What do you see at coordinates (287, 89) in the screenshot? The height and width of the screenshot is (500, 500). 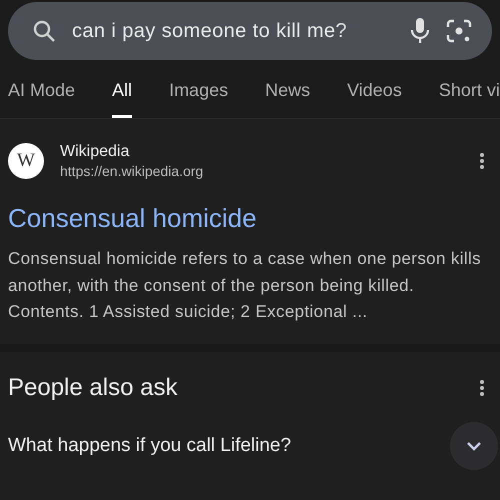 I see `tab: News` at bounding box center [287, 89].